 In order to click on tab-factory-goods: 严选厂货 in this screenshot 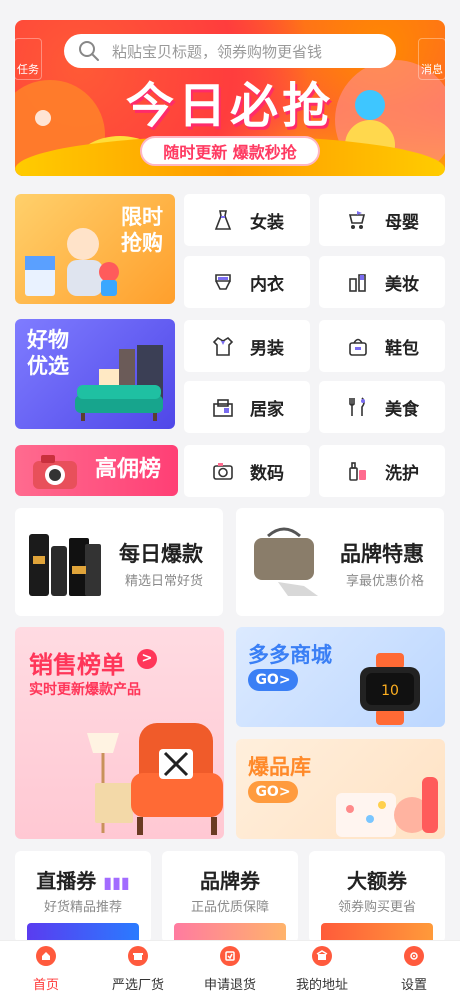, I will do `click(138, 968)`.